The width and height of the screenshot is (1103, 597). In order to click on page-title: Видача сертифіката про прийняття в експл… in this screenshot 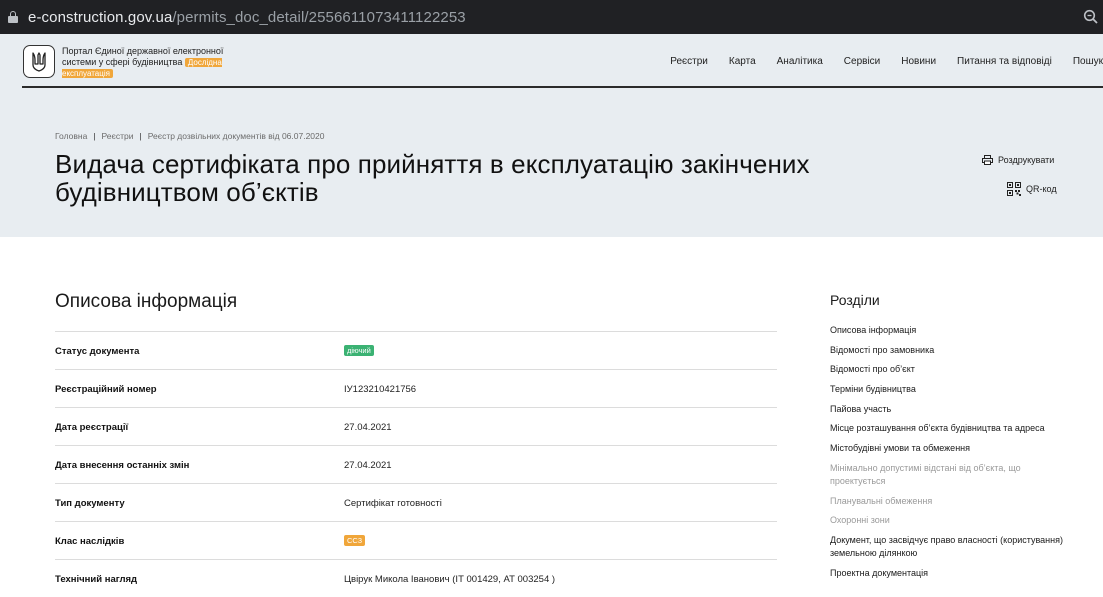, I will do `click(432, 178)`.